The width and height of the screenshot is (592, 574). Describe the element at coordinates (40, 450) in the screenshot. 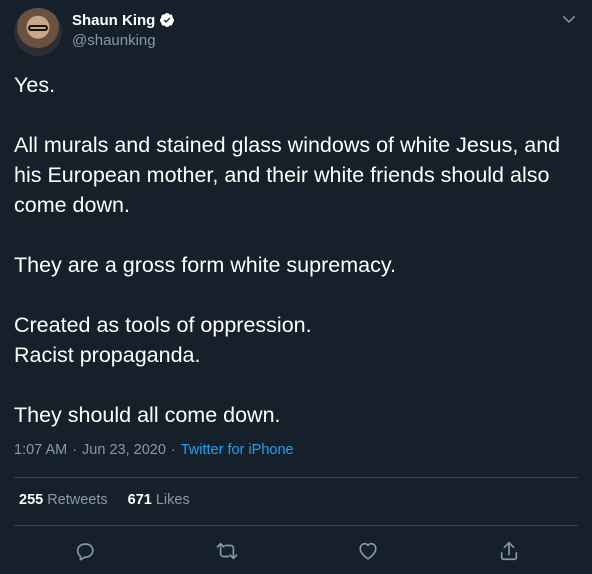

I see `tweet-time: 1:07 AM` at that location.